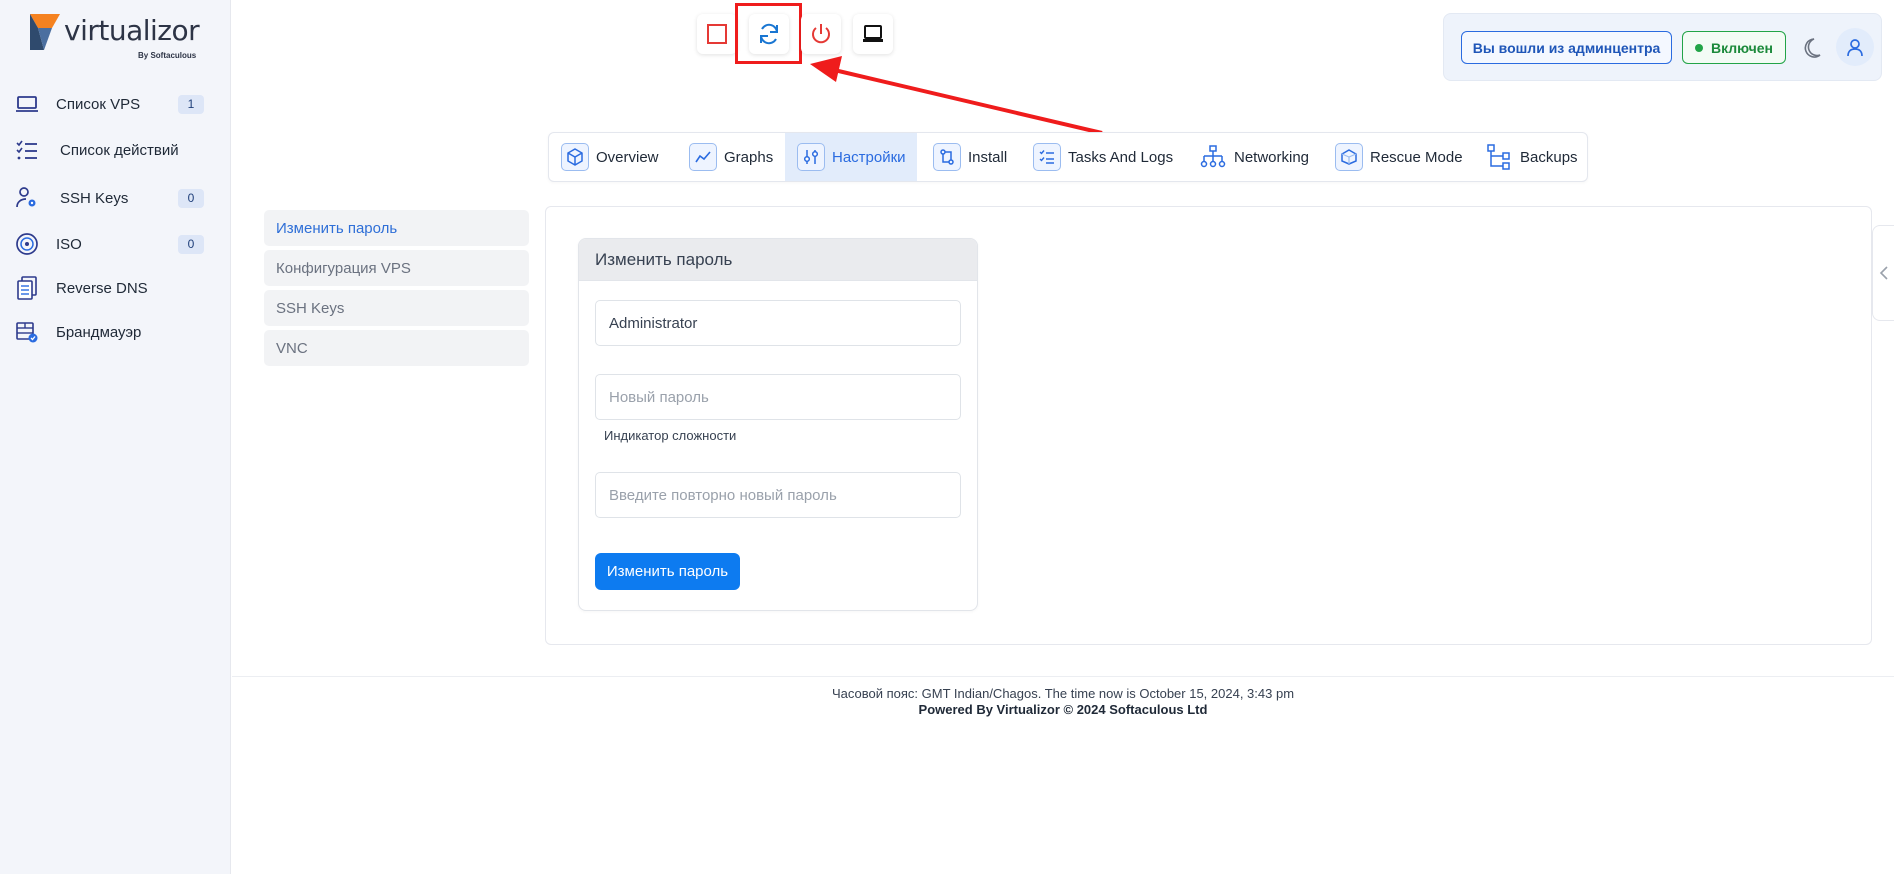 Image resolution: width=1894 pixels, height=874 pixels. What do you see at coordinates (1742, 47) in the screenshot?
I see `status-label: Включен` at bounding box center [1742, 47].